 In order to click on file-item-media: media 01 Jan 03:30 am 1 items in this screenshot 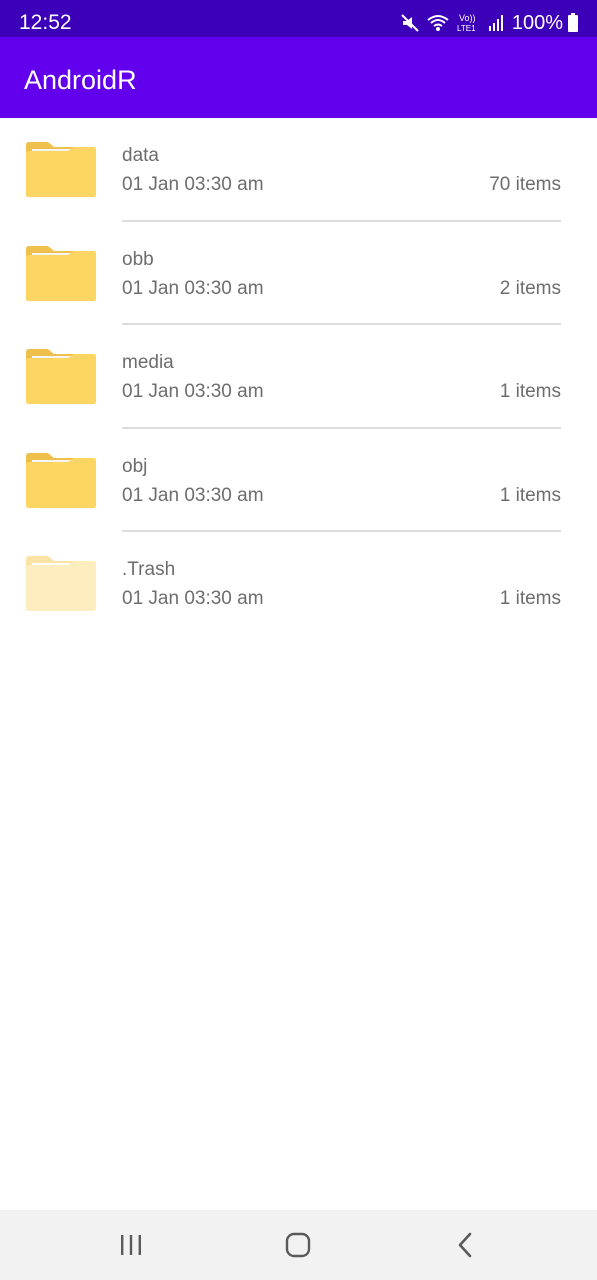, I will do `click(298, 377)`.